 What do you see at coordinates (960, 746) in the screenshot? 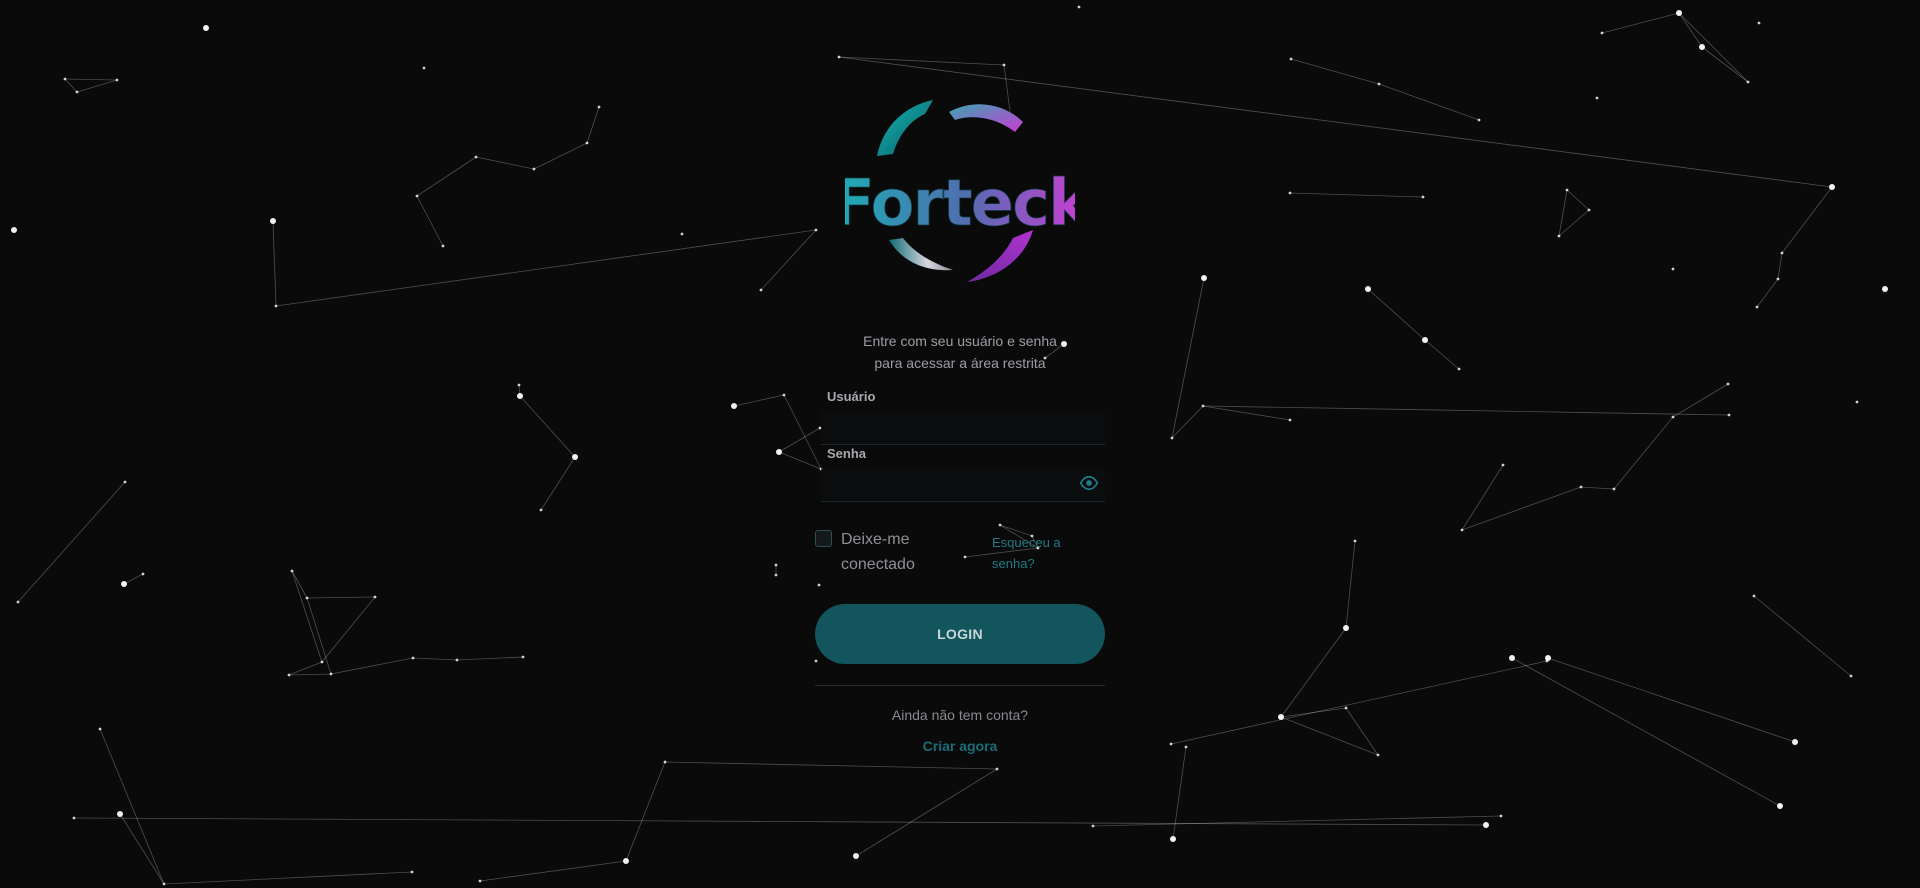
I see `create-account-link: Criar agora` at bounding box center [960, 746].